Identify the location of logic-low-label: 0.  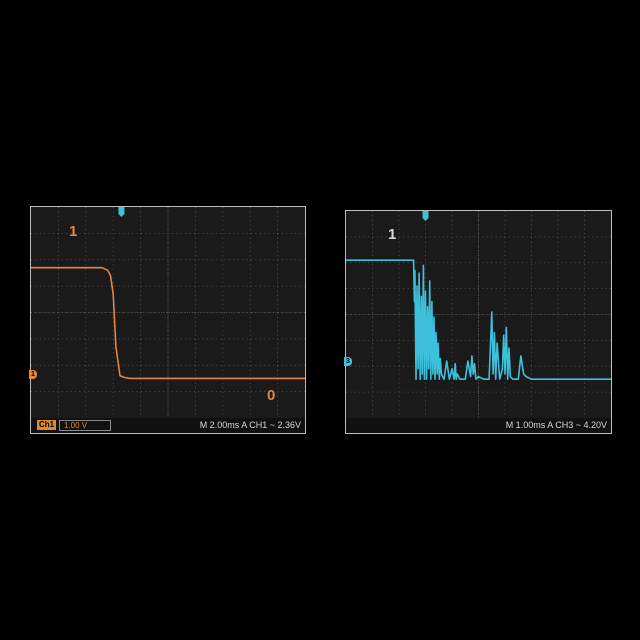
(271, 395).